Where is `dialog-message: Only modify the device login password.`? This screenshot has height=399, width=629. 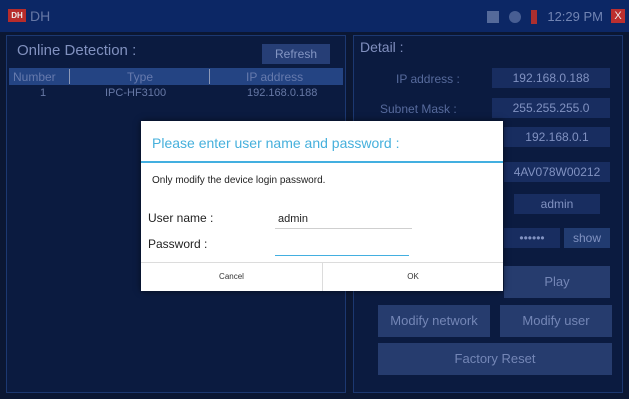 dialog-message: Only modify the device login password. is located at coordinates (239, 180).